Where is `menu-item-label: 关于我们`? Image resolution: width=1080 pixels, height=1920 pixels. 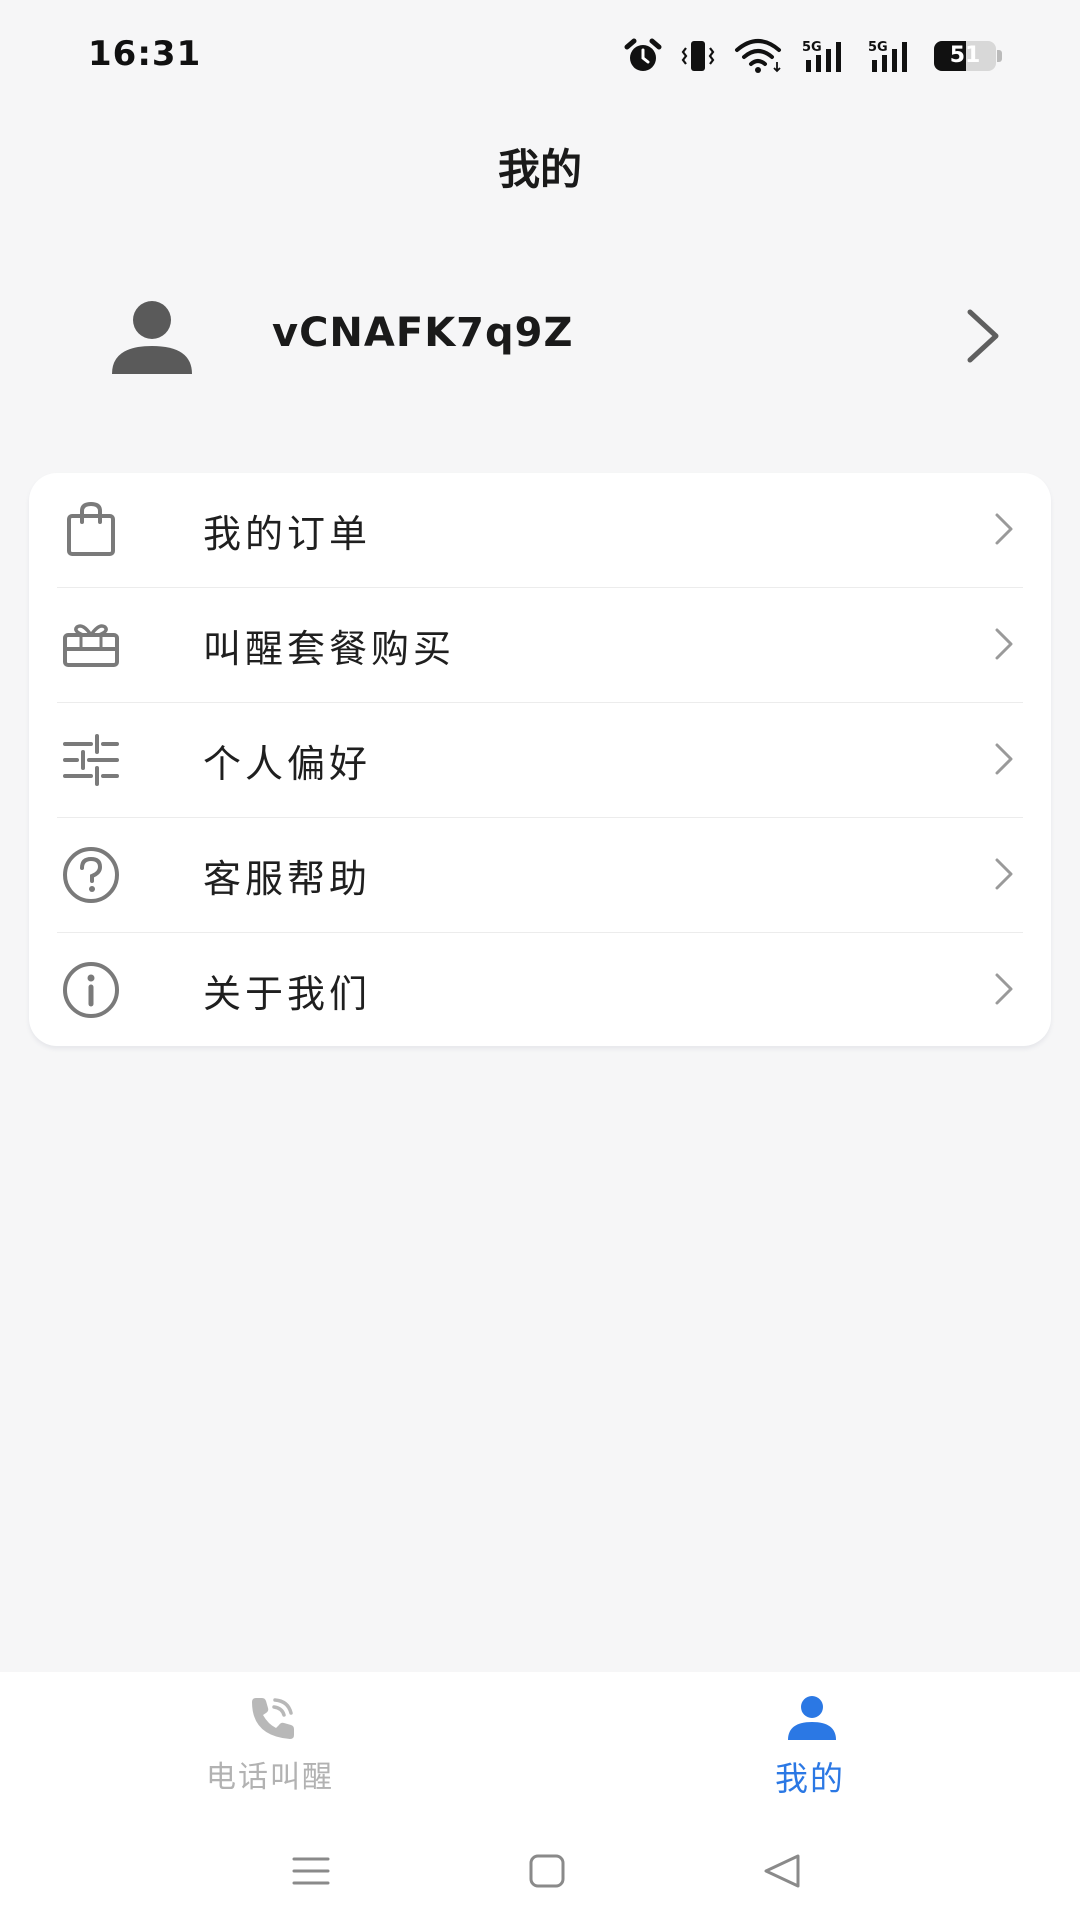
menu-item-label: 关于我们 is located at coordinates (287, 994).